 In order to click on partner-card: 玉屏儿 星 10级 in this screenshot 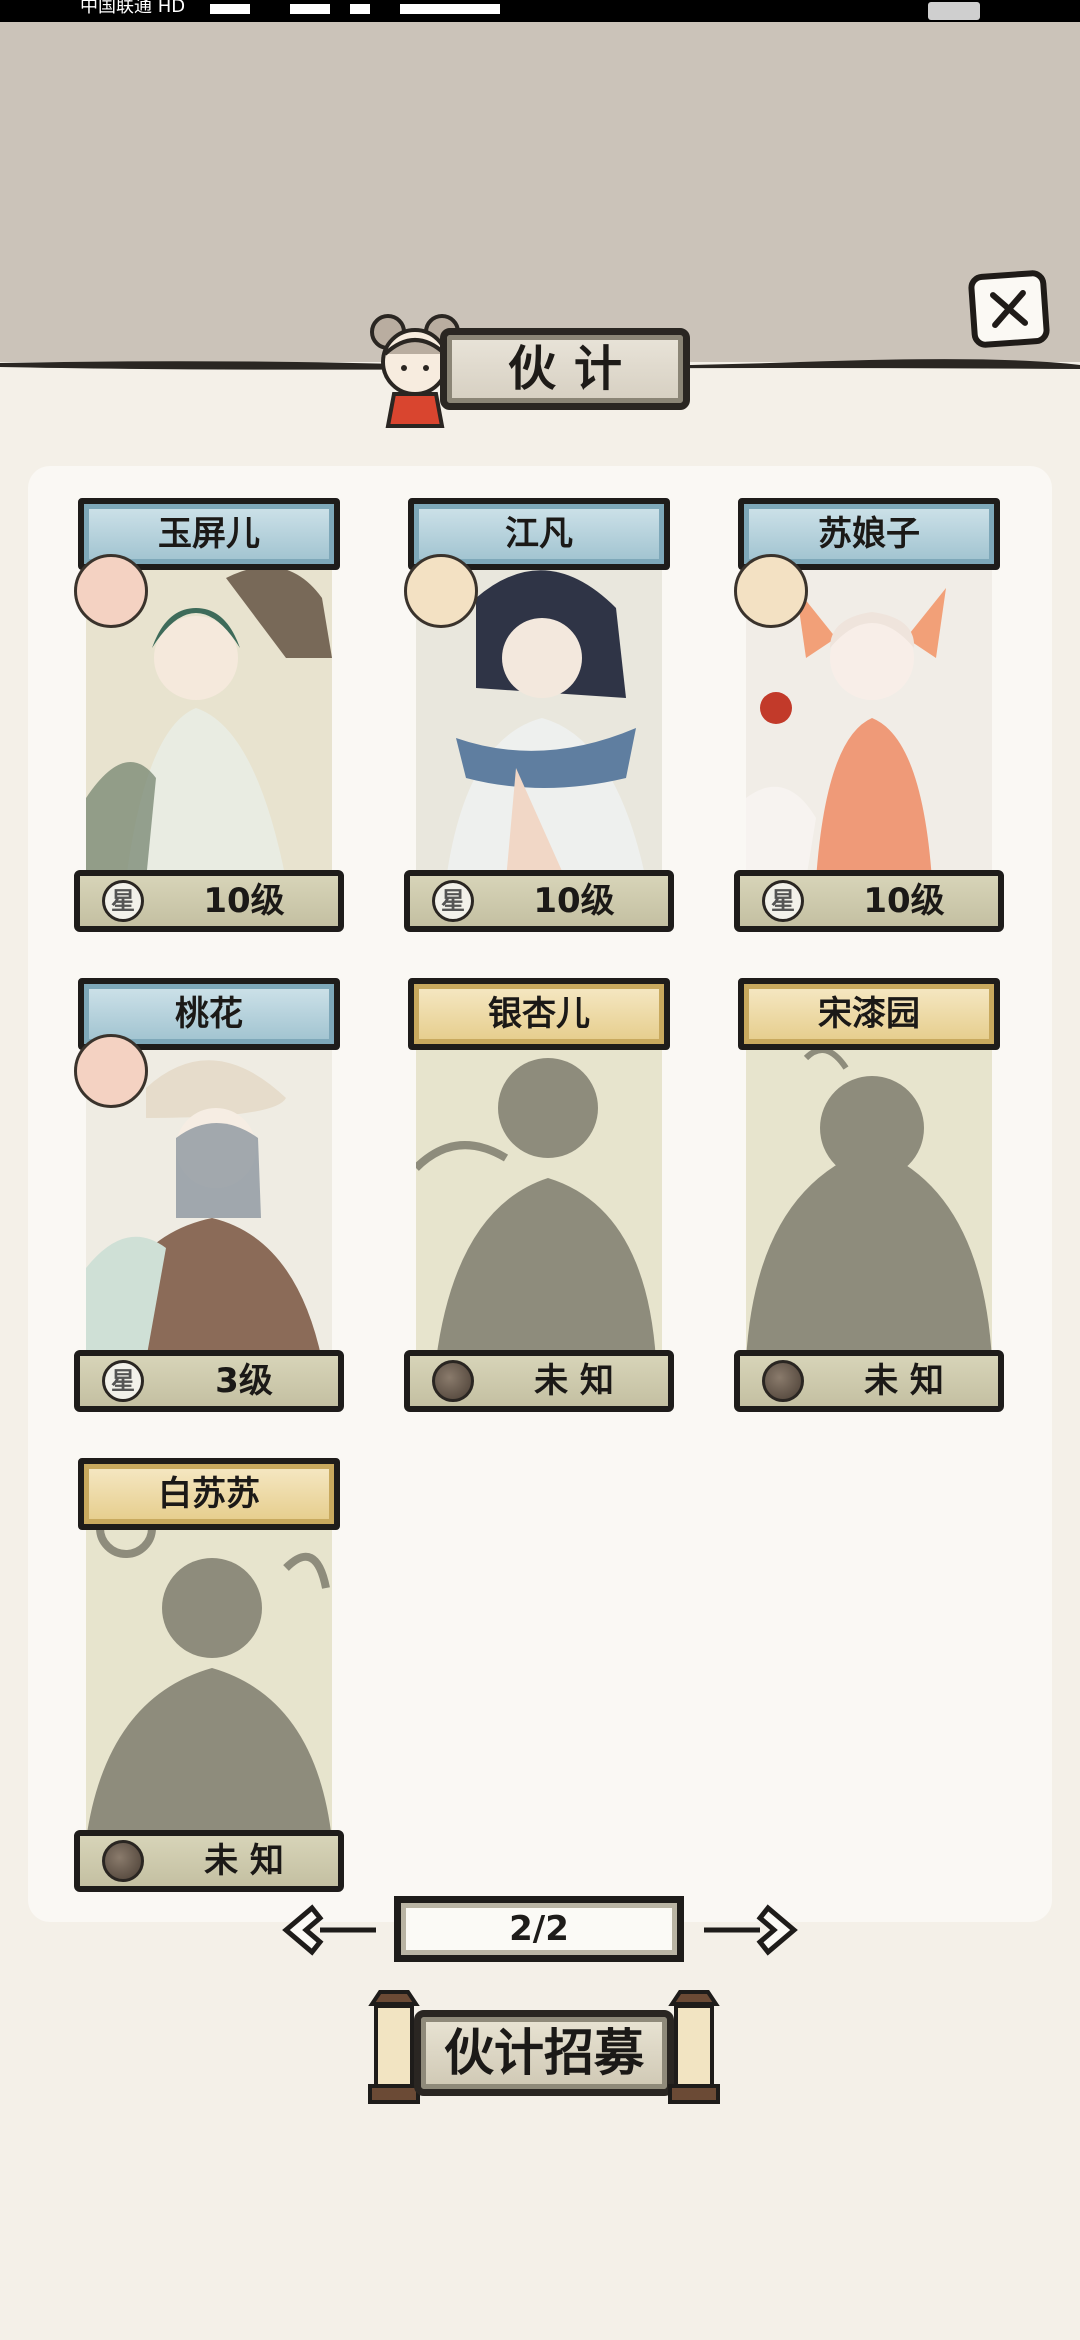, I will do `click(209, 718)`.